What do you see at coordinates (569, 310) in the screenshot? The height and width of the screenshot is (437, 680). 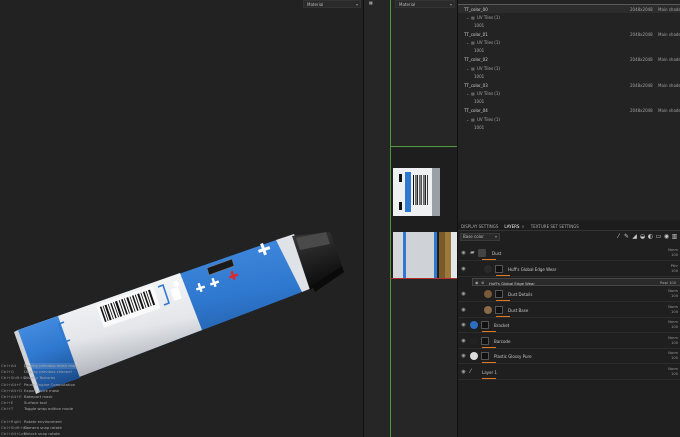 I see `layer-row: ◉ Dust Base Norm 100` at bounding box center [569, 310].